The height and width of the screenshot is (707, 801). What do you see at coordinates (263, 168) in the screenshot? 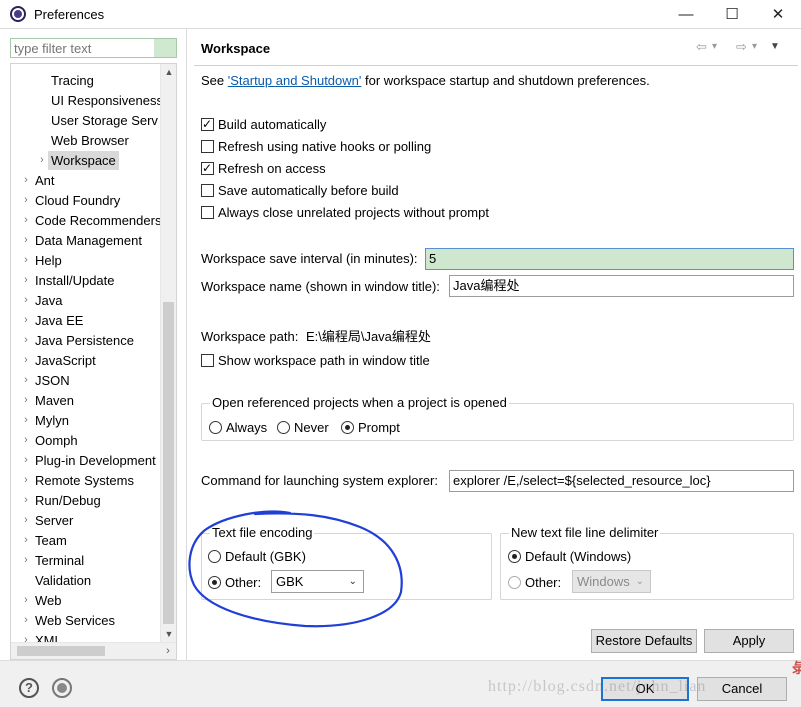
I see `refresh-on-access-option: Refresh on access` at bounding box center [263, 168].